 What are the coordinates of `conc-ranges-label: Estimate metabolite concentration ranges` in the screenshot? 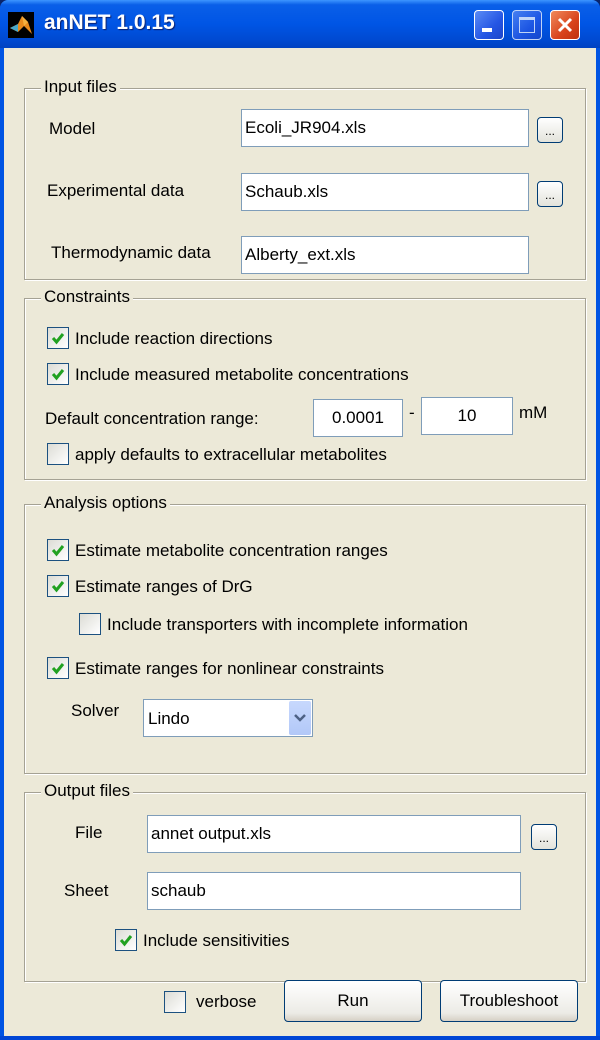 It's located at (231, 550).